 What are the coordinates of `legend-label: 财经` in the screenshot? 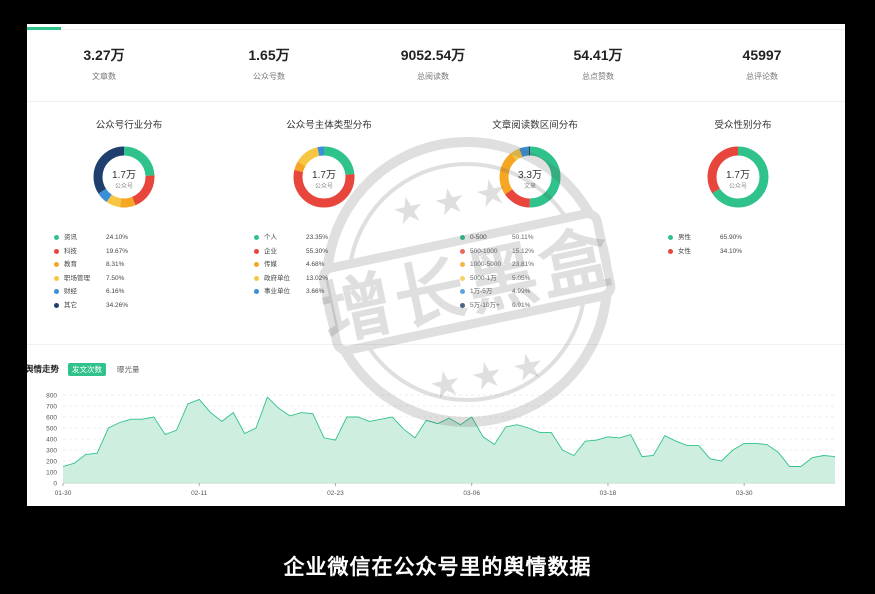 It's located at (70, 291).